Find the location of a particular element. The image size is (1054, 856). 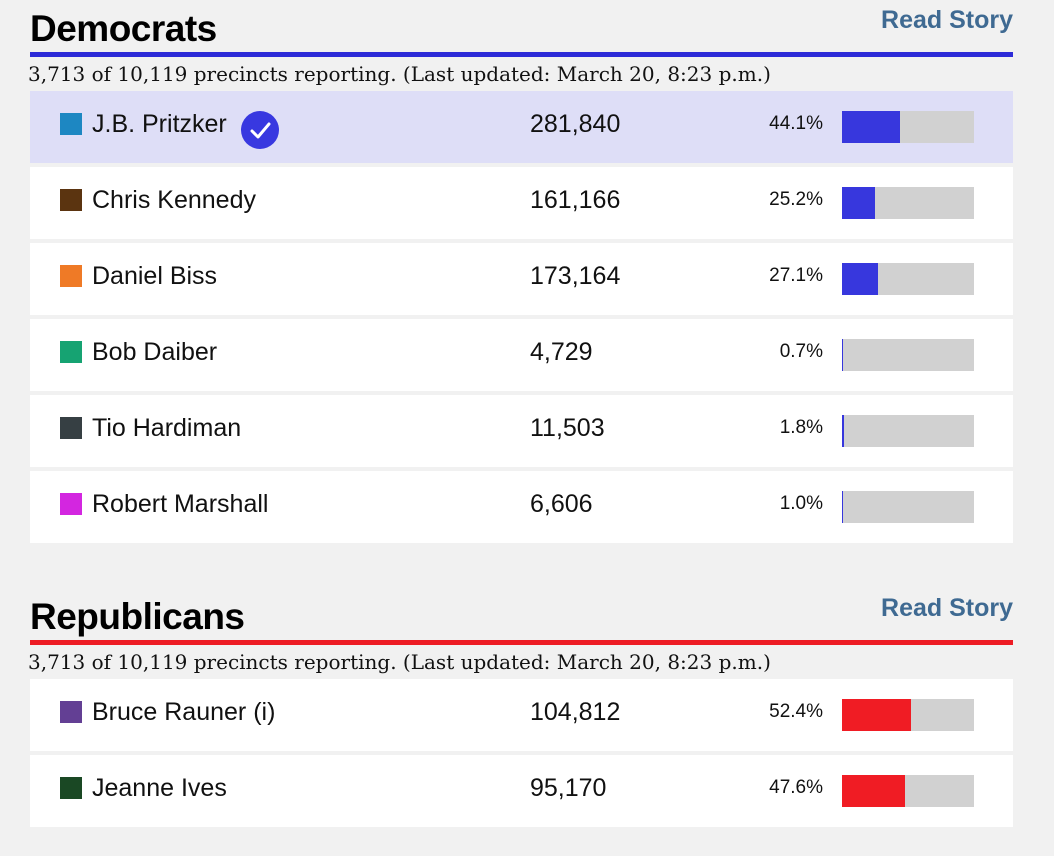

candidate-votes: 11,503 is located at coordinates (567, 428).